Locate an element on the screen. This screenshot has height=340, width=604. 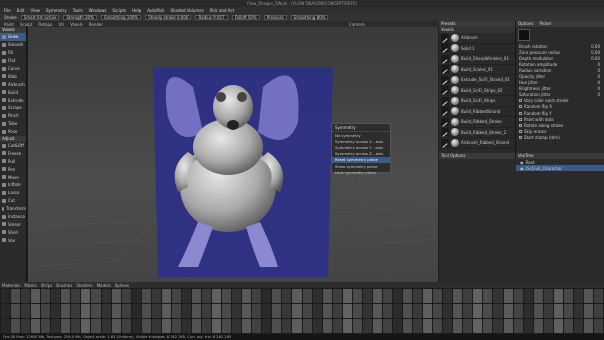
menu-autopick: AutoPick is located at coordinates (155, 10).